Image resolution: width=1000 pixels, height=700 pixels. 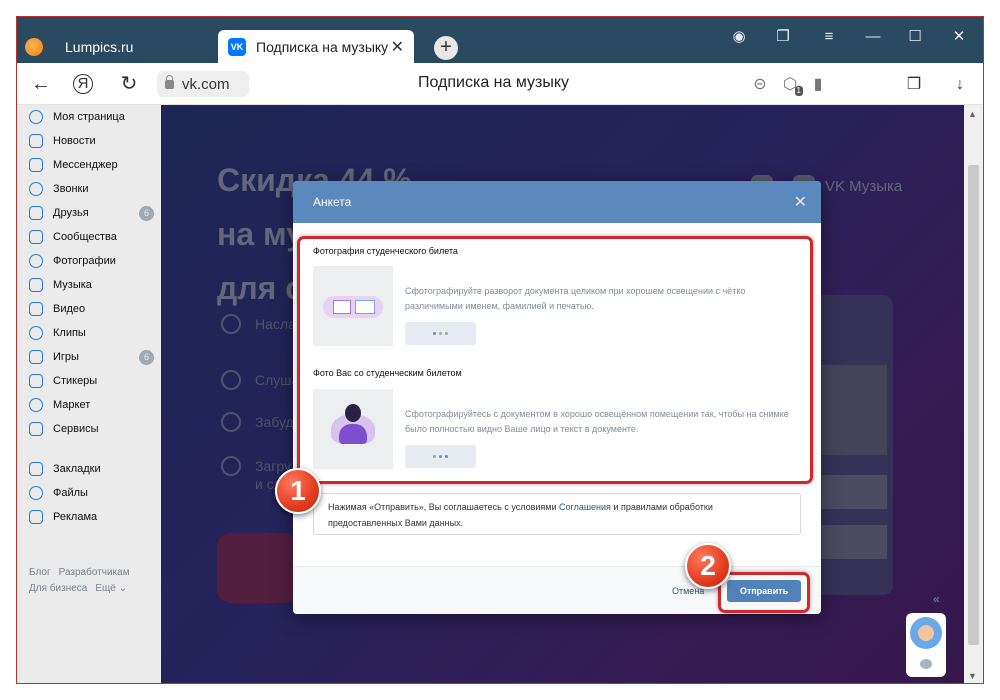 I want to click on page-scrollbar: ▲ ▼, so click(x=973, y=394).